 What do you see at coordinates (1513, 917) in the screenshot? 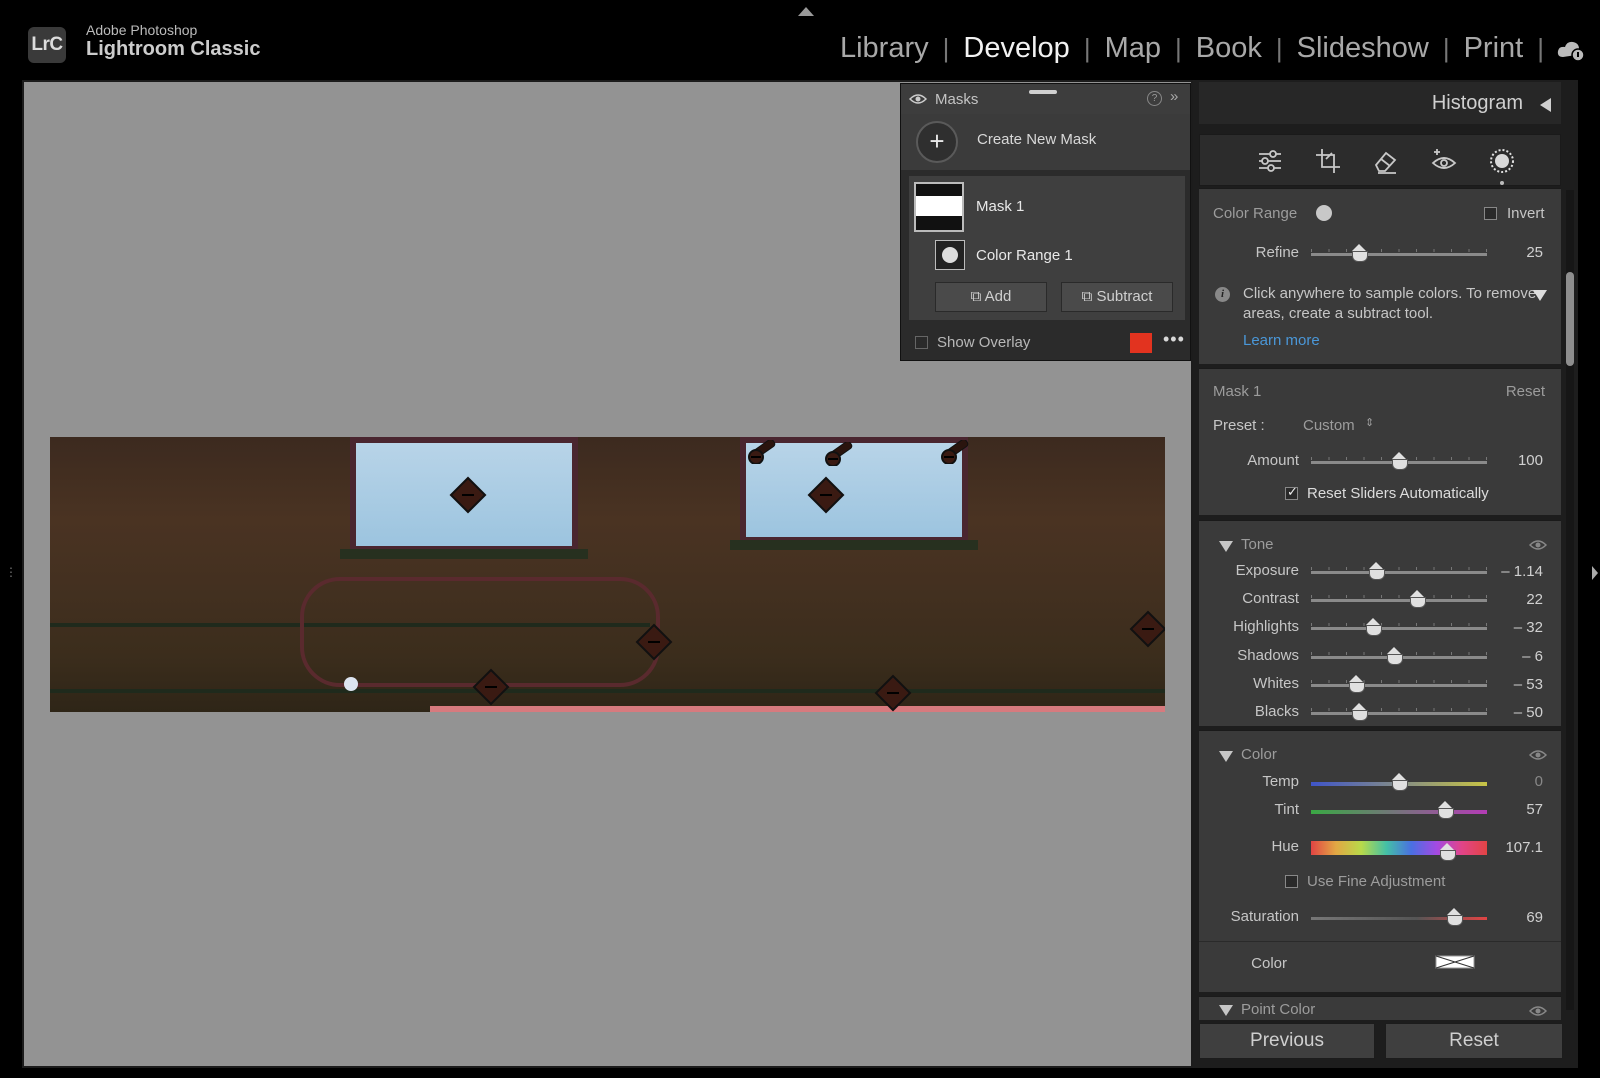
I see `saturation-value: 69` at bounding box center [1513, 917].